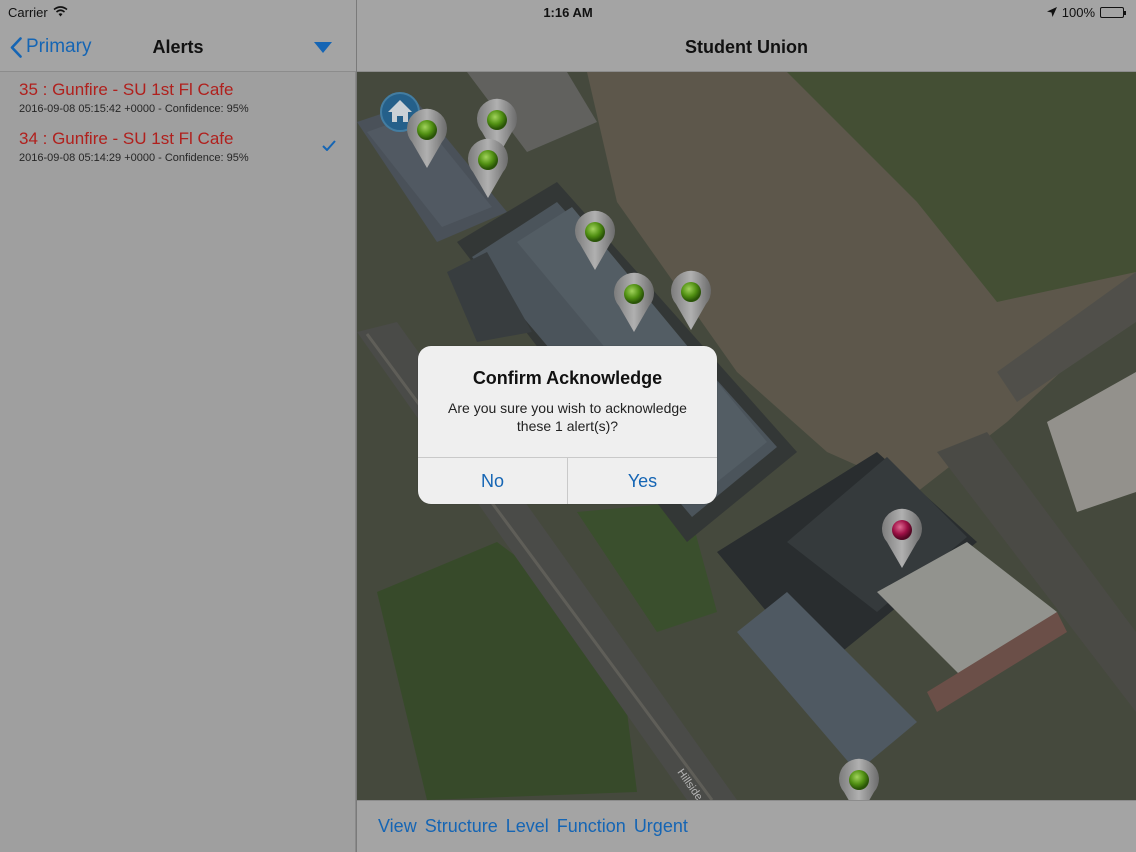  I want to click on location-arrow-icon, so click(1051, 12).